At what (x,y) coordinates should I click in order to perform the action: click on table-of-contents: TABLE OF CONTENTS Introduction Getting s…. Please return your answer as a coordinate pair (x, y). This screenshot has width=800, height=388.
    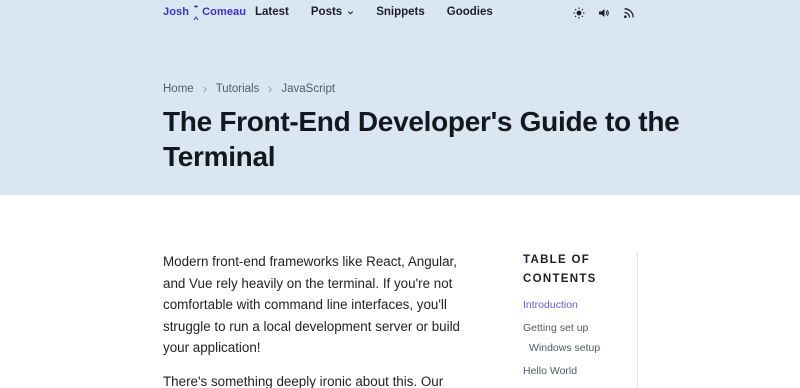
    Looking at the image, I should click on (583, 319).